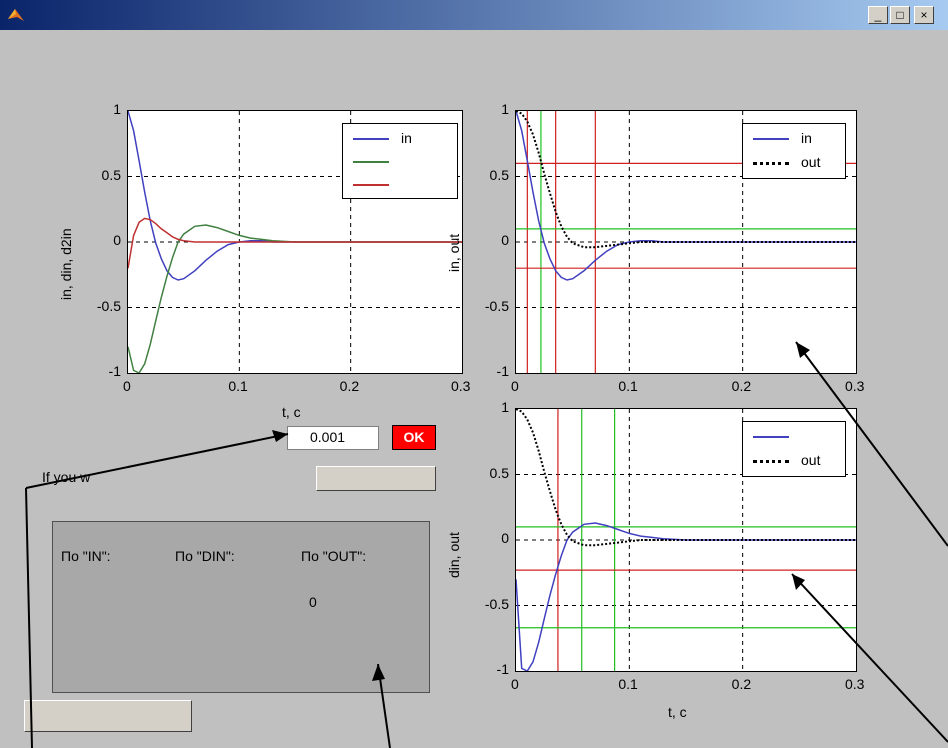  What do you see at coordinates (878, 15) in the screenshot?
I see `minimize-button: _` at bounding box center [878, 15].